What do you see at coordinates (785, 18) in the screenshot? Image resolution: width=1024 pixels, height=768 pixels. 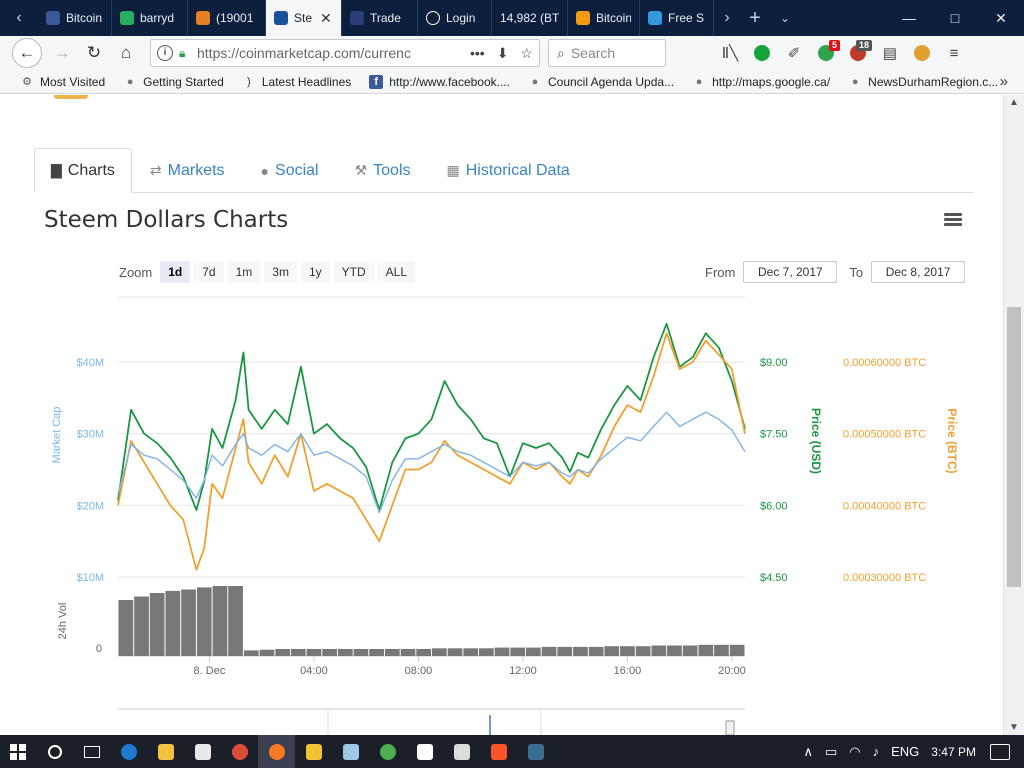 I see `tab-list-chevron-icon: ⌄` at bounding box center [785, 18].